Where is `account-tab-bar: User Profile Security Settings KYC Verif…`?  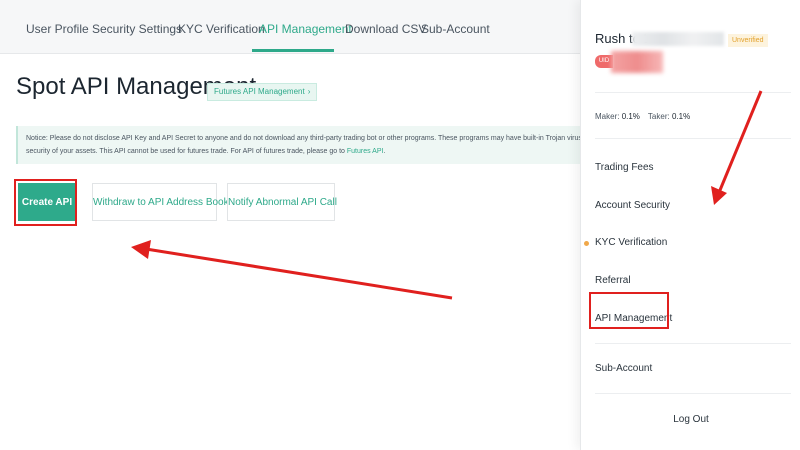
account-tab-bar: User Profile Security Settings KYC Verif… is located at coordinates (290, 27).